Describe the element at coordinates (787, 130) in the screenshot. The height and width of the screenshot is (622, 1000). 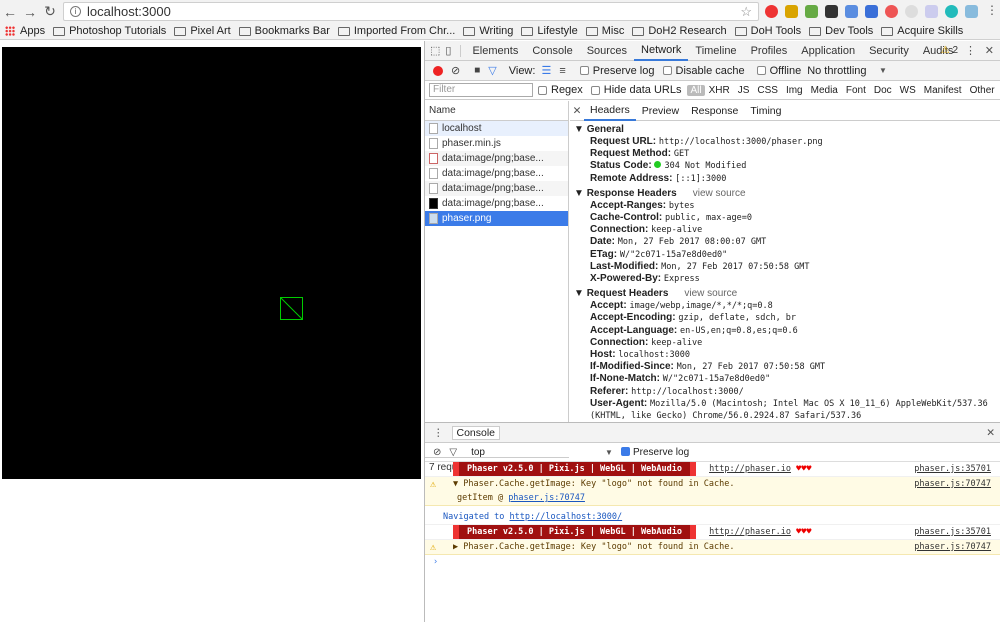
I see `general-section-toggle: ▼ General` at that location.